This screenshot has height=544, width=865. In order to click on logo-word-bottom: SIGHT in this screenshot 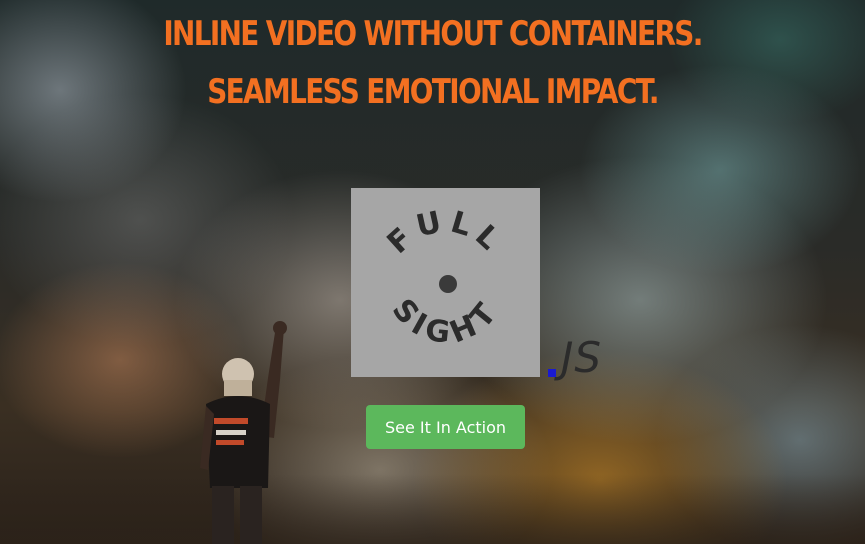, I will do `click(443, 321)`.